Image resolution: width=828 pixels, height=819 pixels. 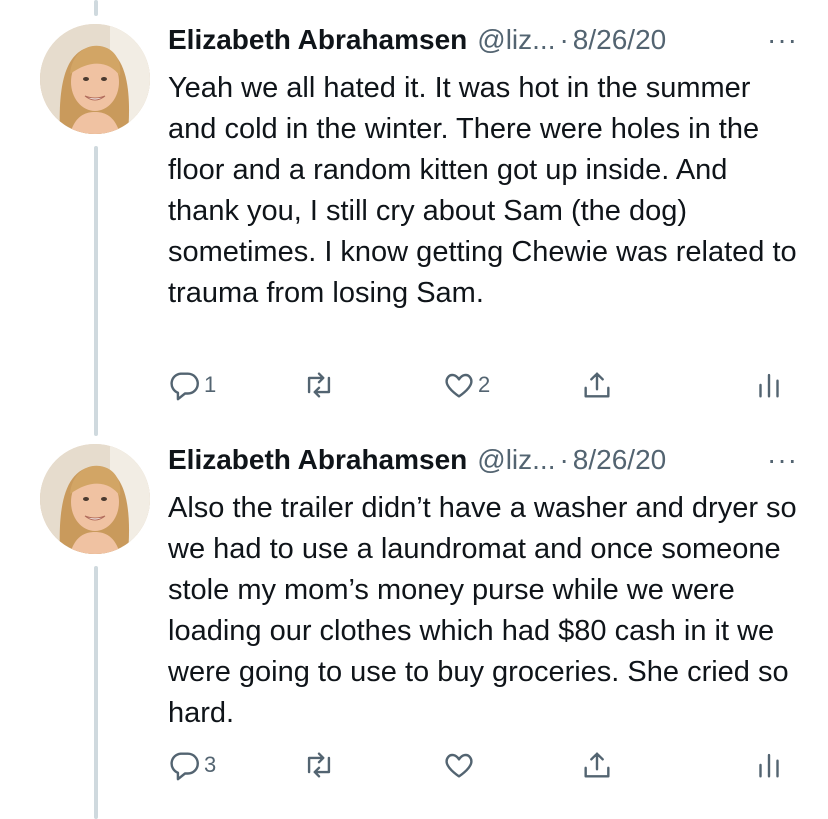 What do you see at coordinates (96, 8) in the screenshot?
I see `thread-line-top` at bounding box center [96, 8].